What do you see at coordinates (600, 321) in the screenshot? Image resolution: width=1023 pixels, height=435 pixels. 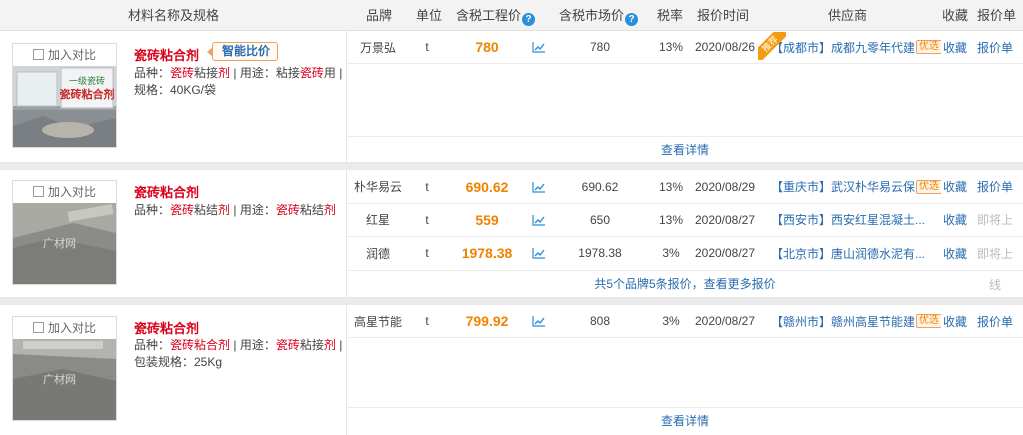 I see `mkt-price-cell: 808` at bounding box center [600, 321].